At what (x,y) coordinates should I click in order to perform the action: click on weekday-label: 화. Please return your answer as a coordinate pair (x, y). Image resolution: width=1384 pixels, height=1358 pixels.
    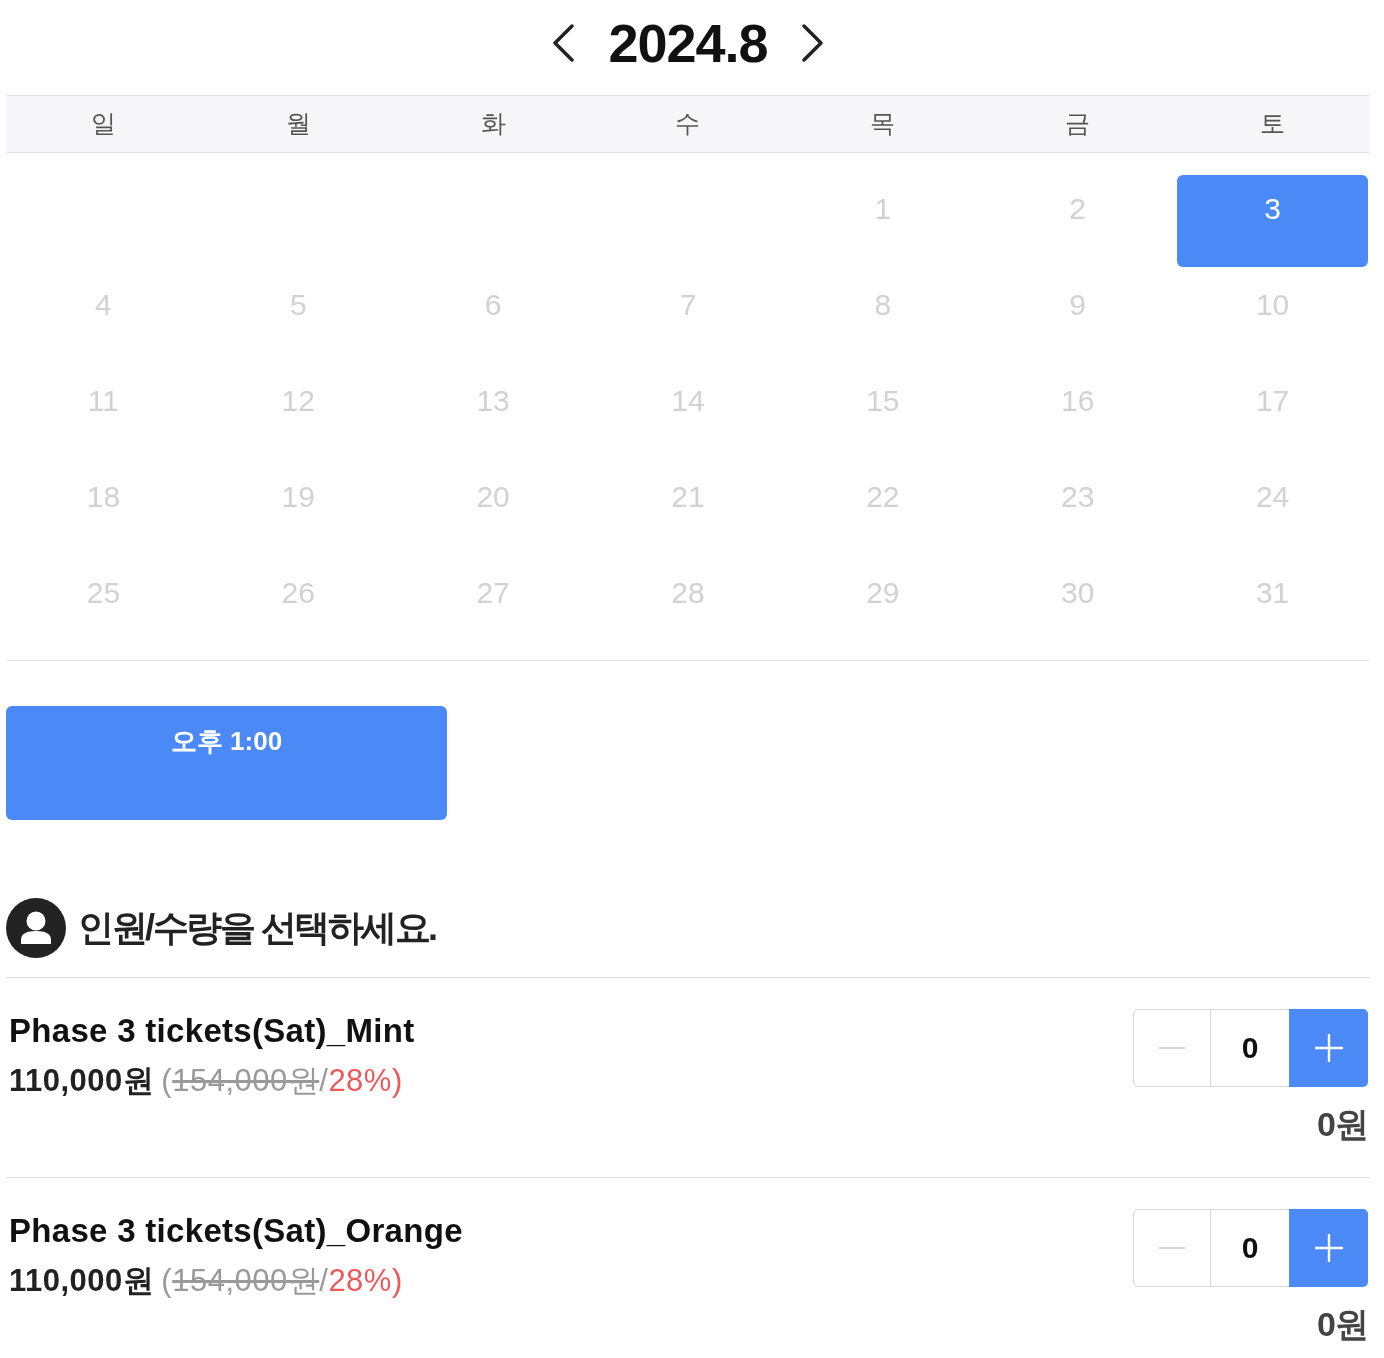
    Looking at the image, I should click on (493, 124).